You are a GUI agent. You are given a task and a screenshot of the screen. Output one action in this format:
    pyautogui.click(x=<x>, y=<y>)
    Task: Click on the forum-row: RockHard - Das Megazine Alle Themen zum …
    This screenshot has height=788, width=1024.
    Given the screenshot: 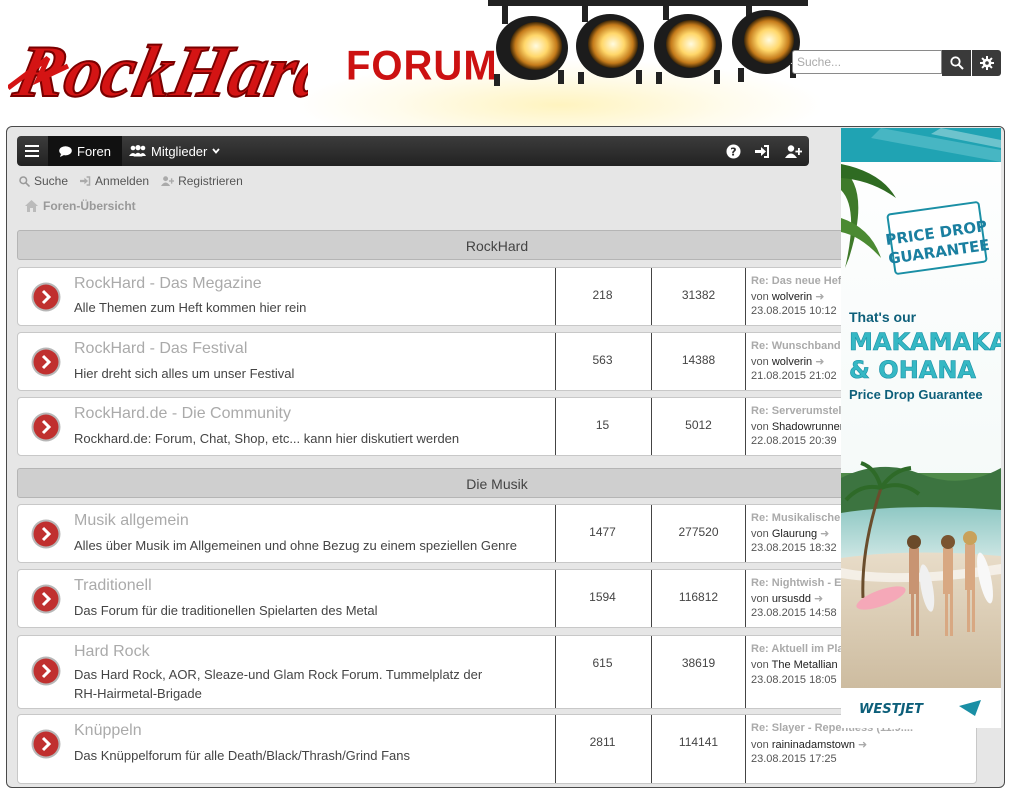 What is the action you would take?
    pyautogui.click(x=497, y=296)
    